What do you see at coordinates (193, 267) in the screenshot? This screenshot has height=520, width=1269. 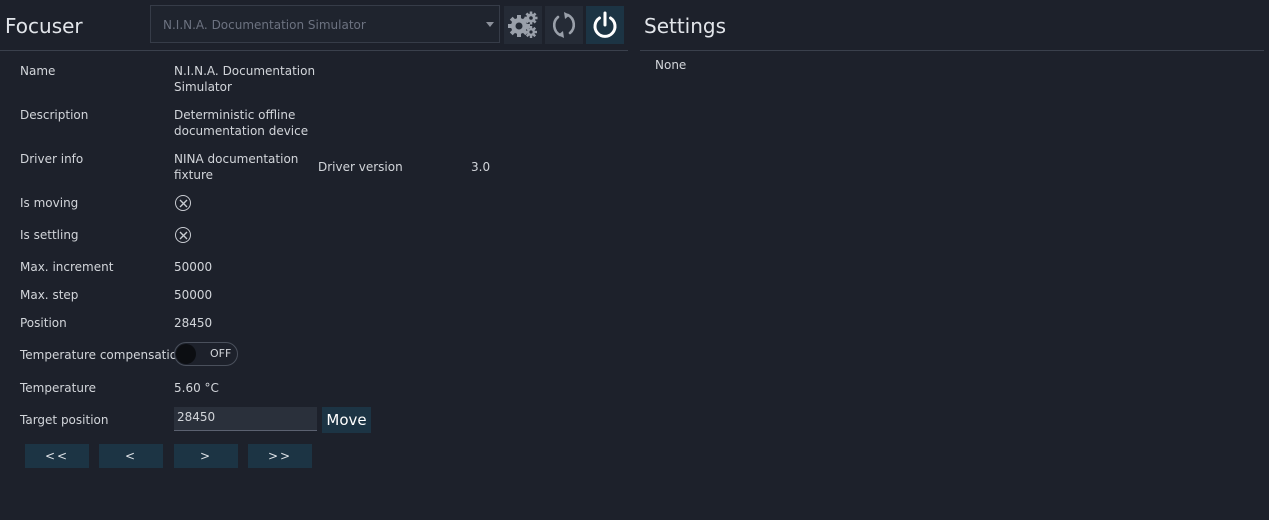 I see `max-increment-value: 50000` at bounding box center [193, 267].